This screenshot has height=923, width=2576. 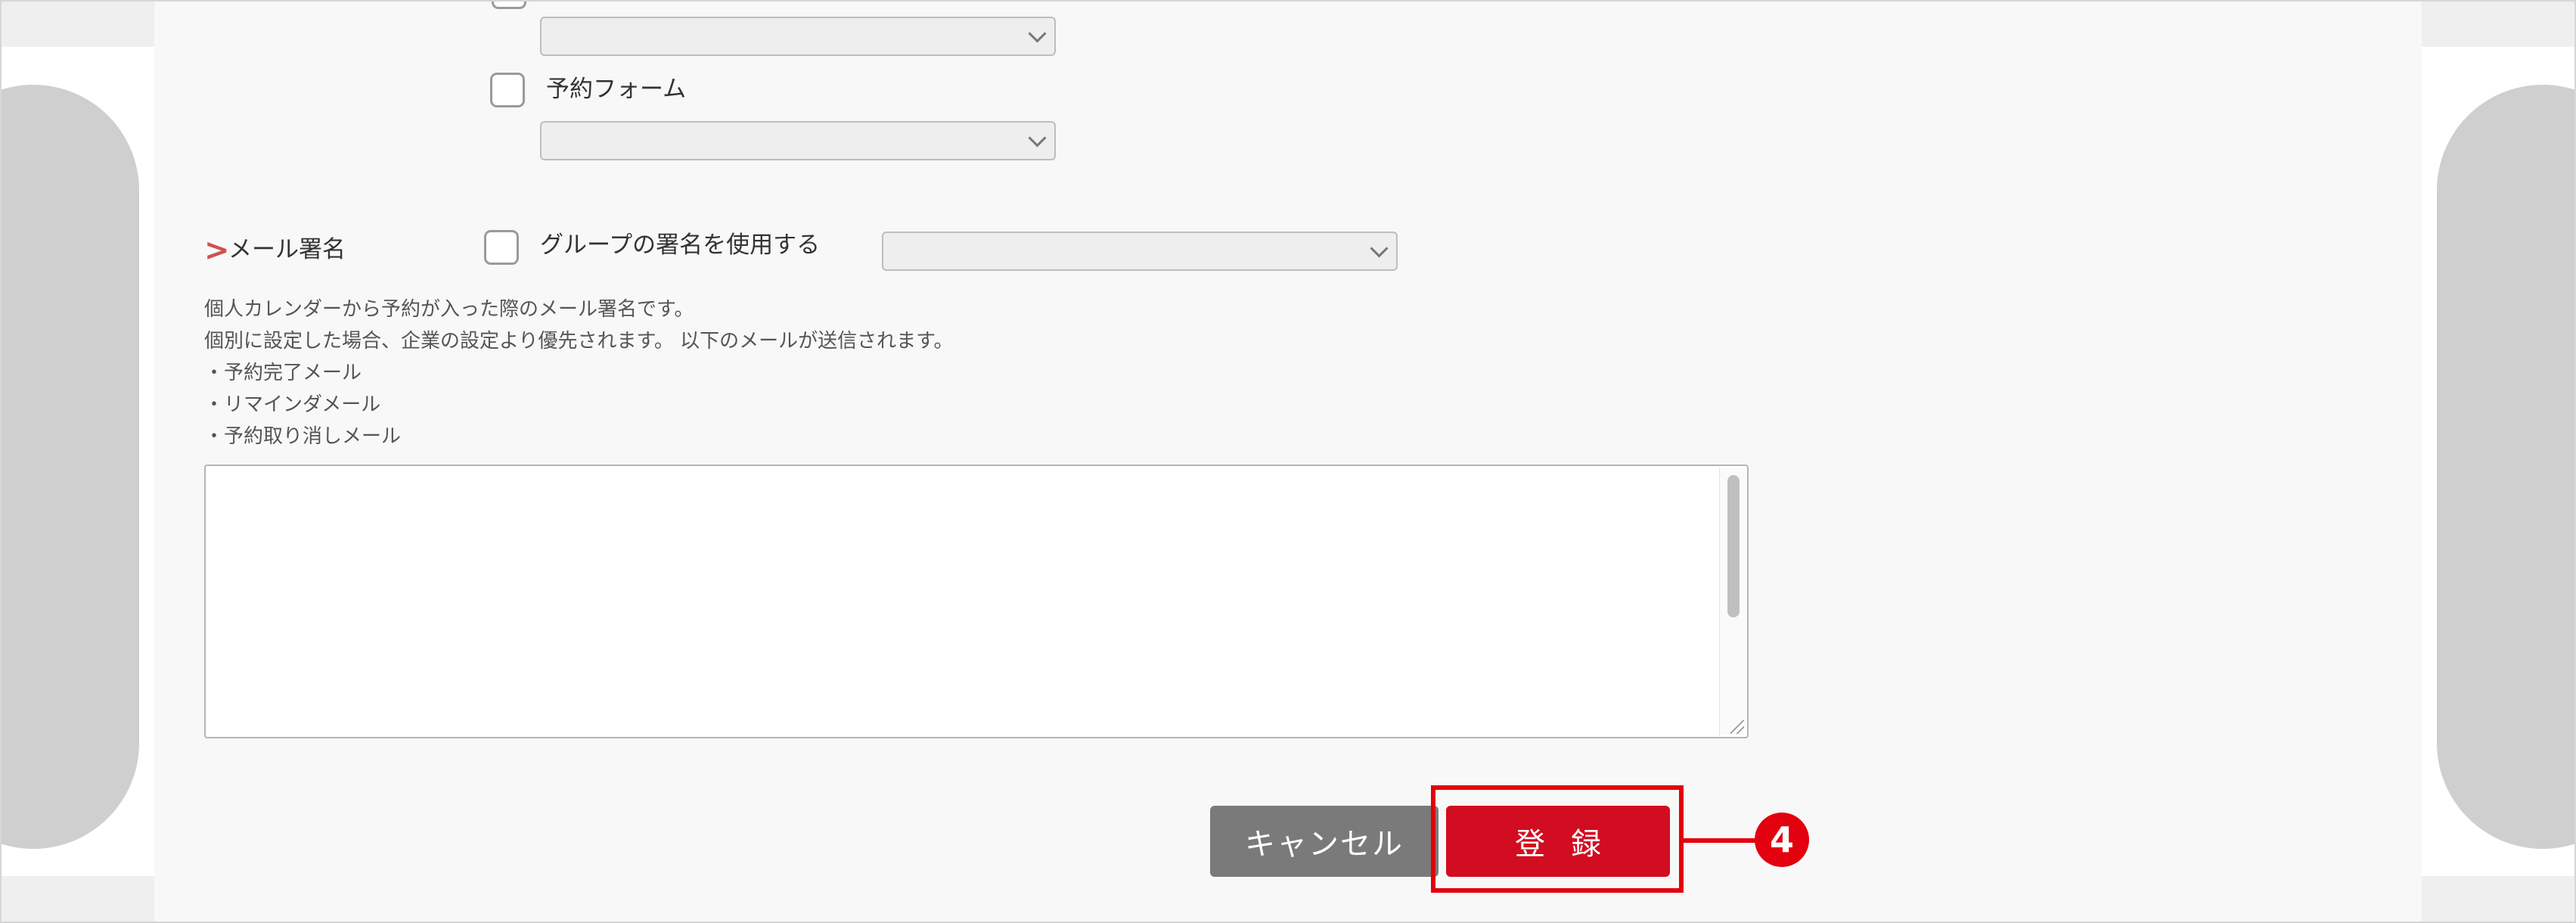 What do you see at coordinates (1722, 841) in the screenshot?
I see `callout-line` at bounding box center [1722, 841].